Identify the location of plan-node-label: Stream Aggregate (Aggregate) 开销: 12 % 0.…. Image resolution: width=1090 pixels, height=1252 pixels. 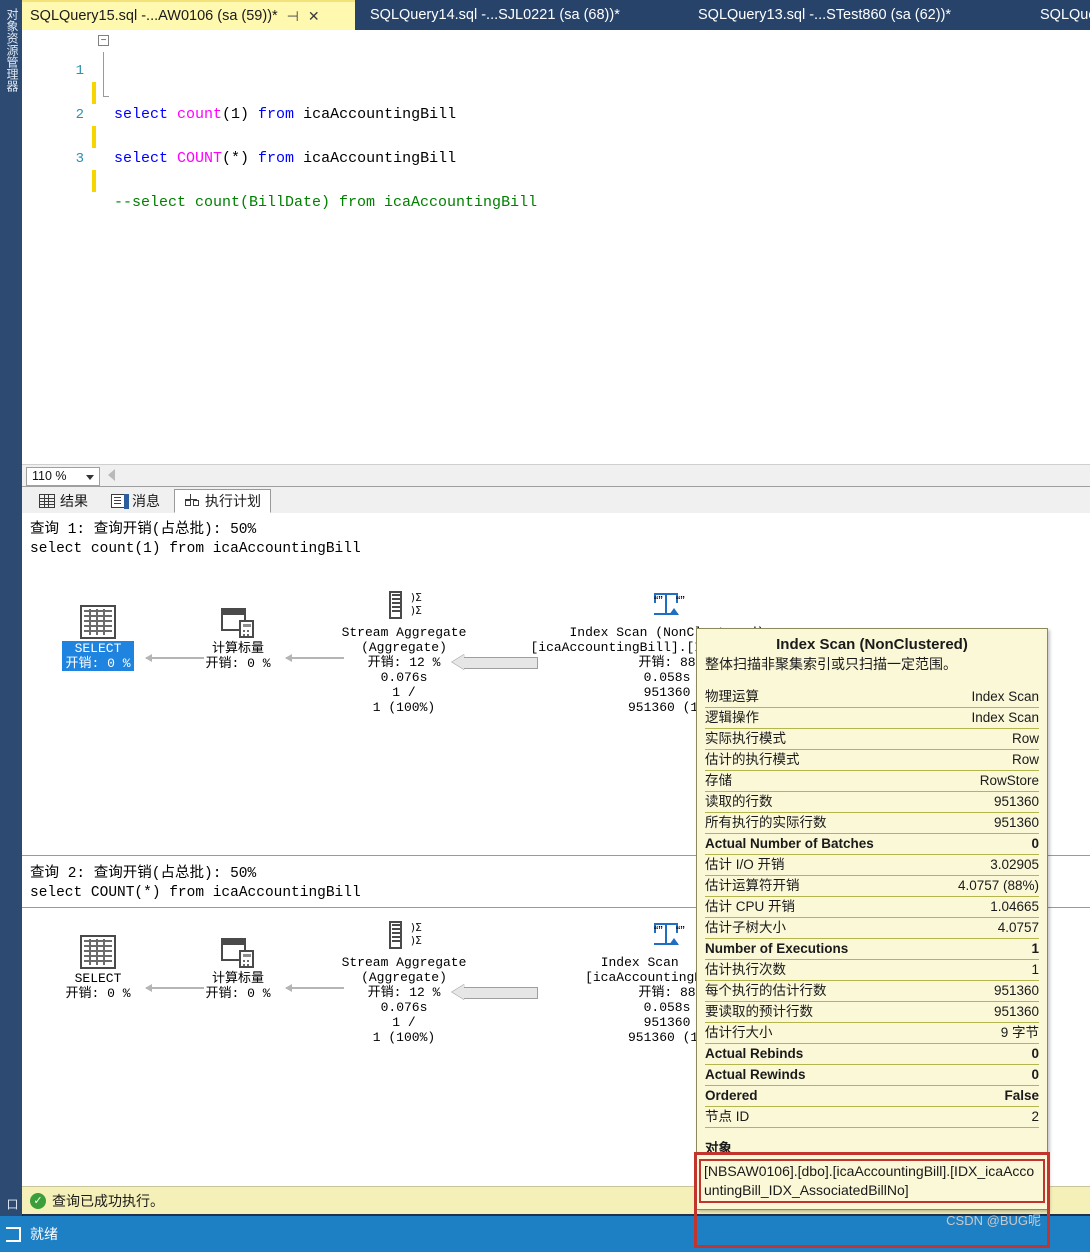
(404, 670).